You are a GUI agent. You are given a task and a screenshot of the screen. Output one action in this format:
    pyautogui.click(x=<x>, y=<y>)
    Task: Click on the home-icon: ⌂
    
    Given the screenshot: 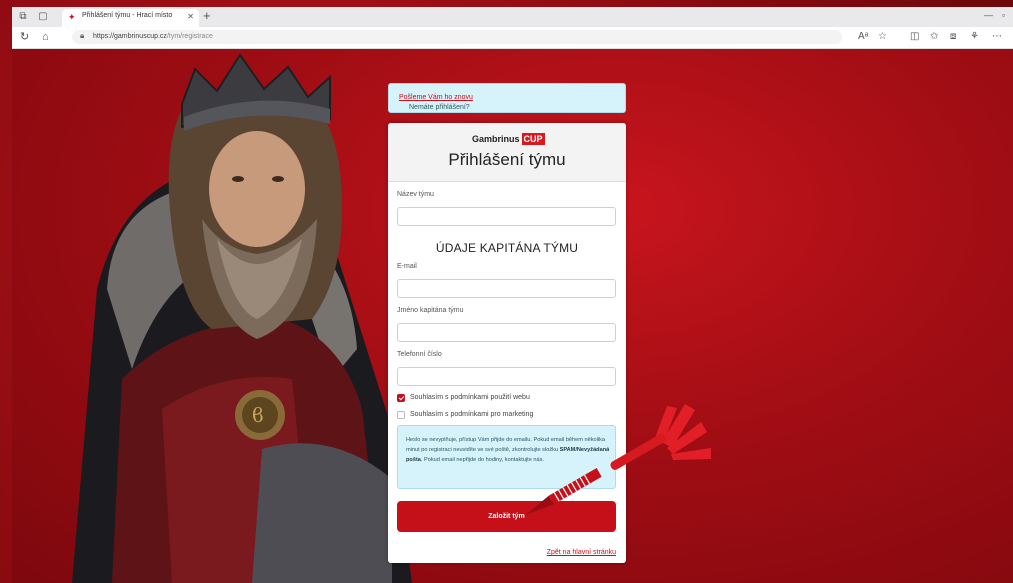 What is the action you would take?
    pyautogui.click(x=45, y=37)
    